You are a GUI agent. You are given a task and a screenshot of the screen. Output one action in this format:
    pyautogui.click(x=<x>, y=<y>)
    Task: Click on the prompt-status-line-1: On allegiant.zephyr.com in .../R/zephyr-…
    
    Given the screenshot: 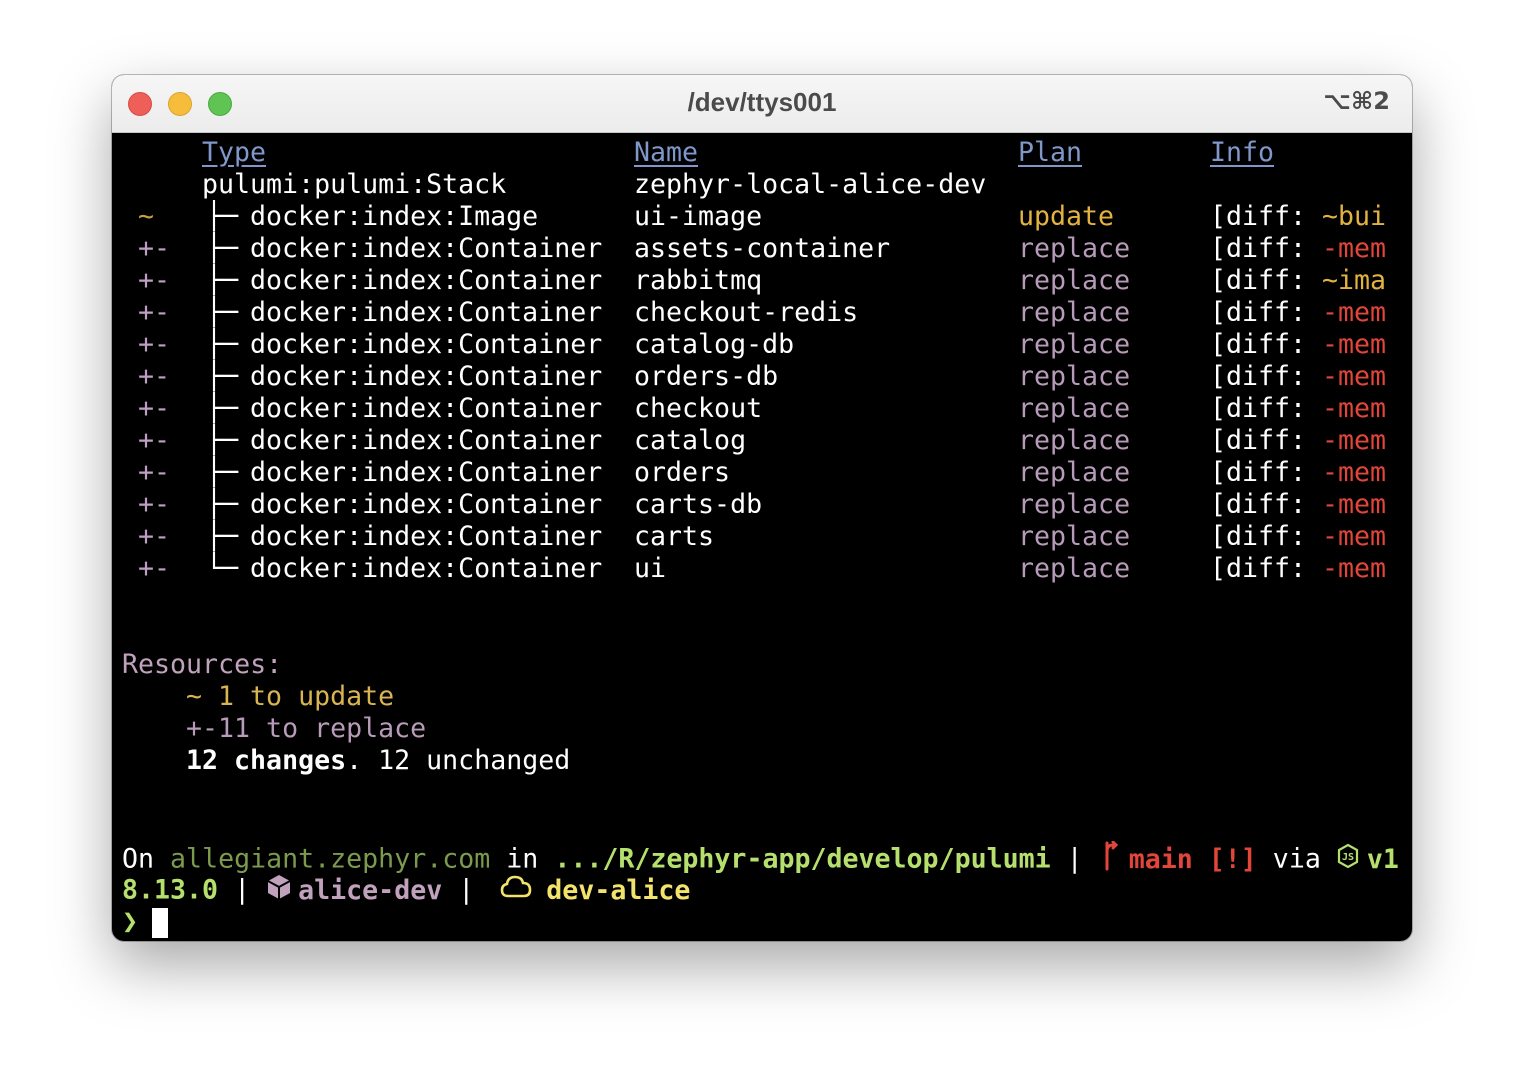 What is the action you would take?
    pyautogui.click(x=760, y=857)
    